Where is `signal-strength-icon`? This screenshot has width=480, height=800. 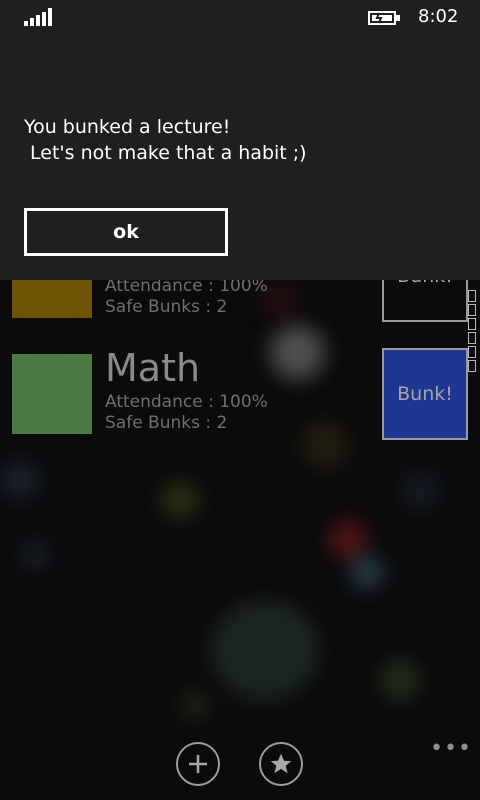
signal-strength-icon is located at coordinates (39, 17).